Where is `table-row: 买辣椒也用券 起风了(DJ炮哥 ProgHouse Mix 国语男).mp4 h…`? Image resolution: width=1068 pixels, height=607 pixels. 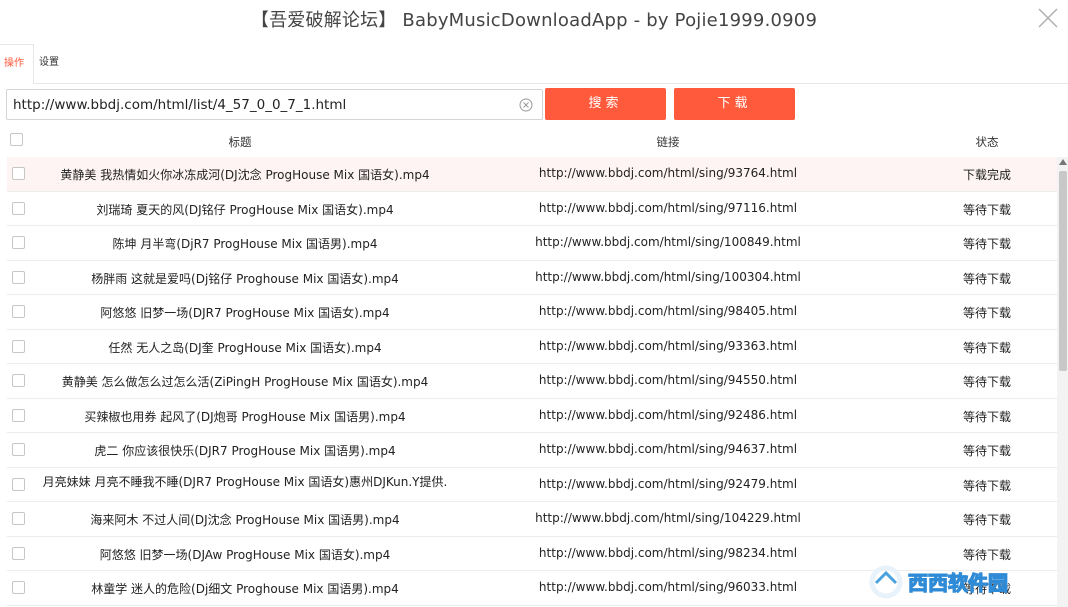 table-row: 买辣椒也用券 起风了(DJ炮哥 ProgHouse Mix 国语男).mp4 h… is located at coordinates (532, 416).